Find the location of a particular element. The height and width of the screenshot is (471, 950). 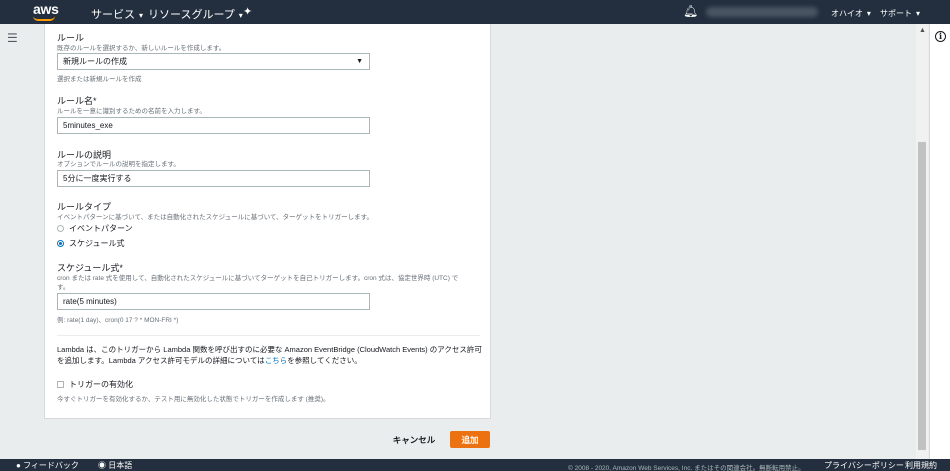

radio-selected-icon is located at coordinates (60, 243).